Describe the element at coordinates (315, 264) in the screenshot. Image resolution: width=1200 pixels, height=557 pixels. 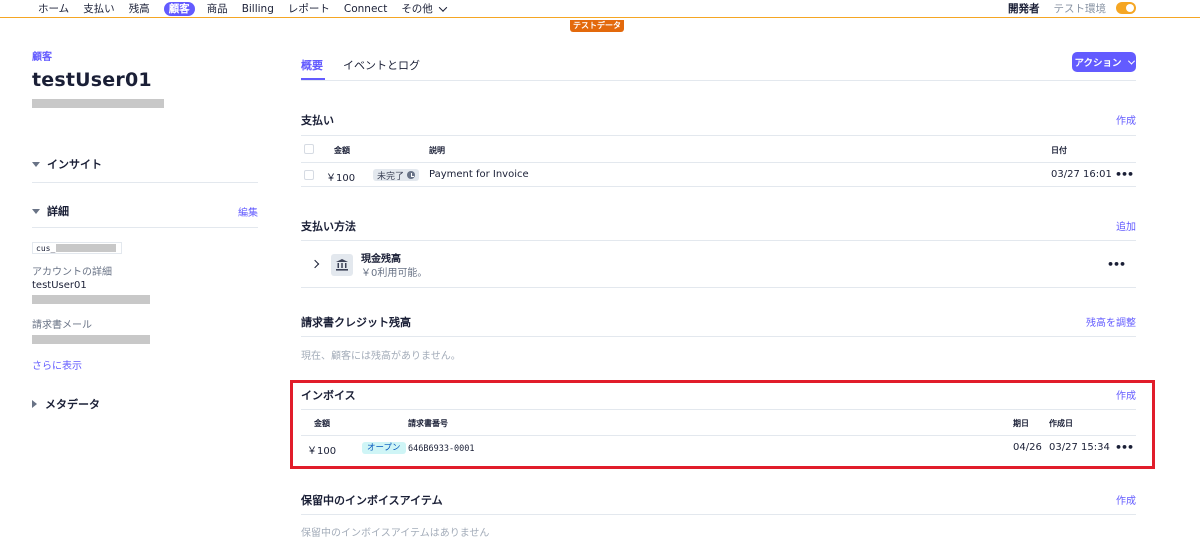
I see `expand-chevron-icon` at that location.